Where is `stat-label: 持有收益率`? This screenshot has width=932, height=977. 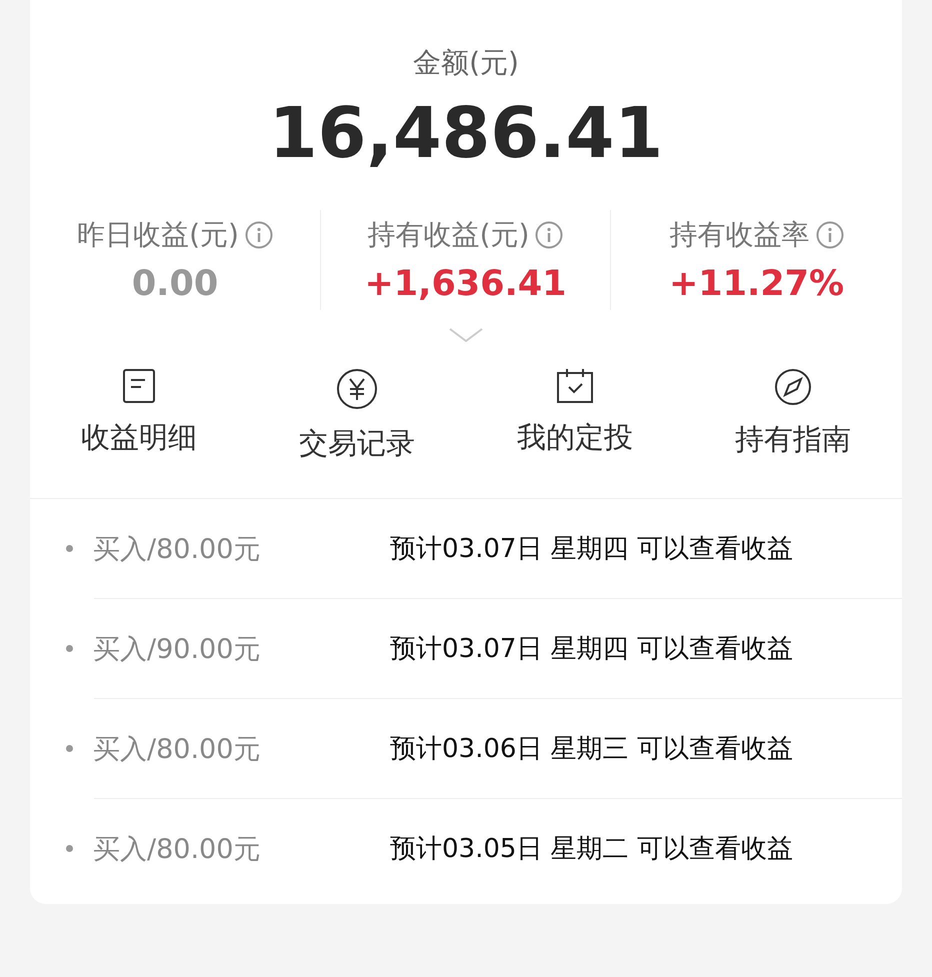
stat-label: 持有收益率 is located at coordinates (740, 235).